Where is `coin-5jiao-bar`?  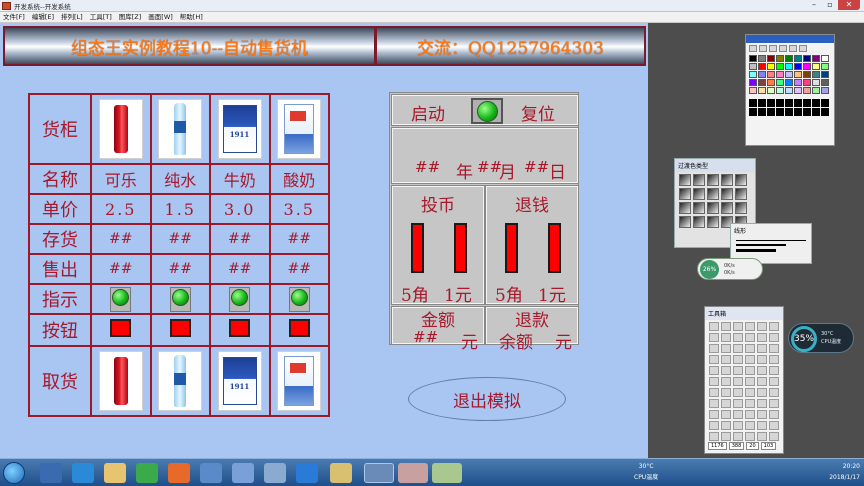
coin-5jiao-bar is located at coordinates (417, 248).